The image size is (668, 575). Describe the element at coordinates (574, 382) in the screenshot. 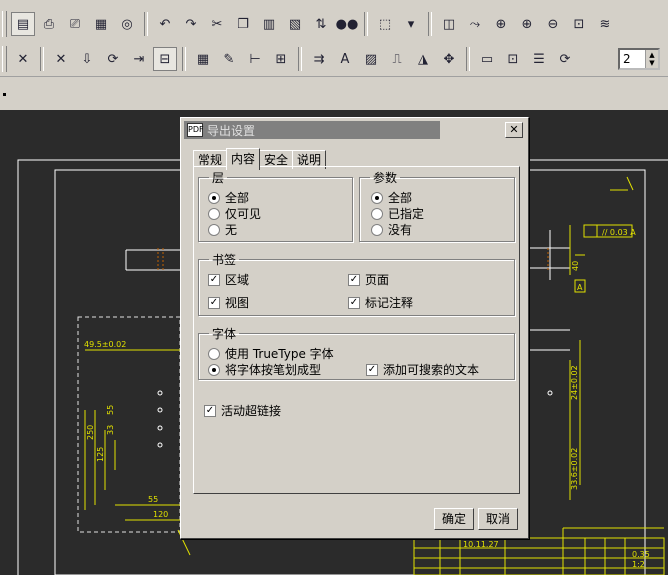

I see `dim-right1: 24±0.02` at that location.